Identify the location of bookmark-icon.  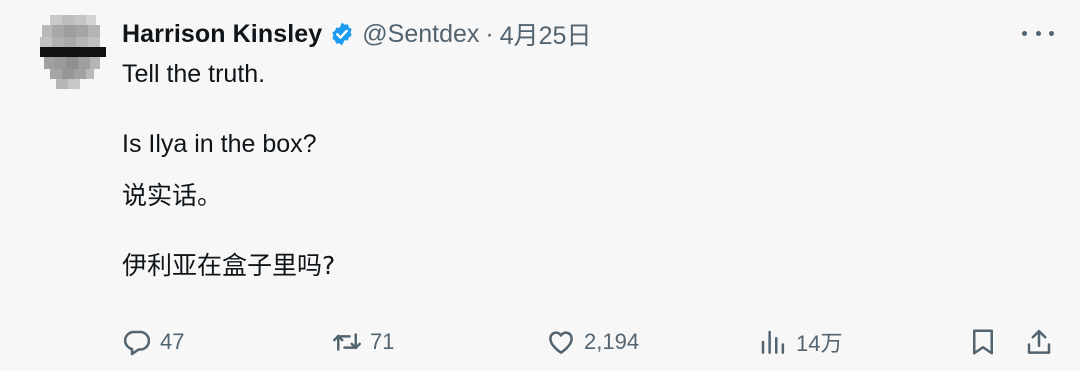
(983, 342).